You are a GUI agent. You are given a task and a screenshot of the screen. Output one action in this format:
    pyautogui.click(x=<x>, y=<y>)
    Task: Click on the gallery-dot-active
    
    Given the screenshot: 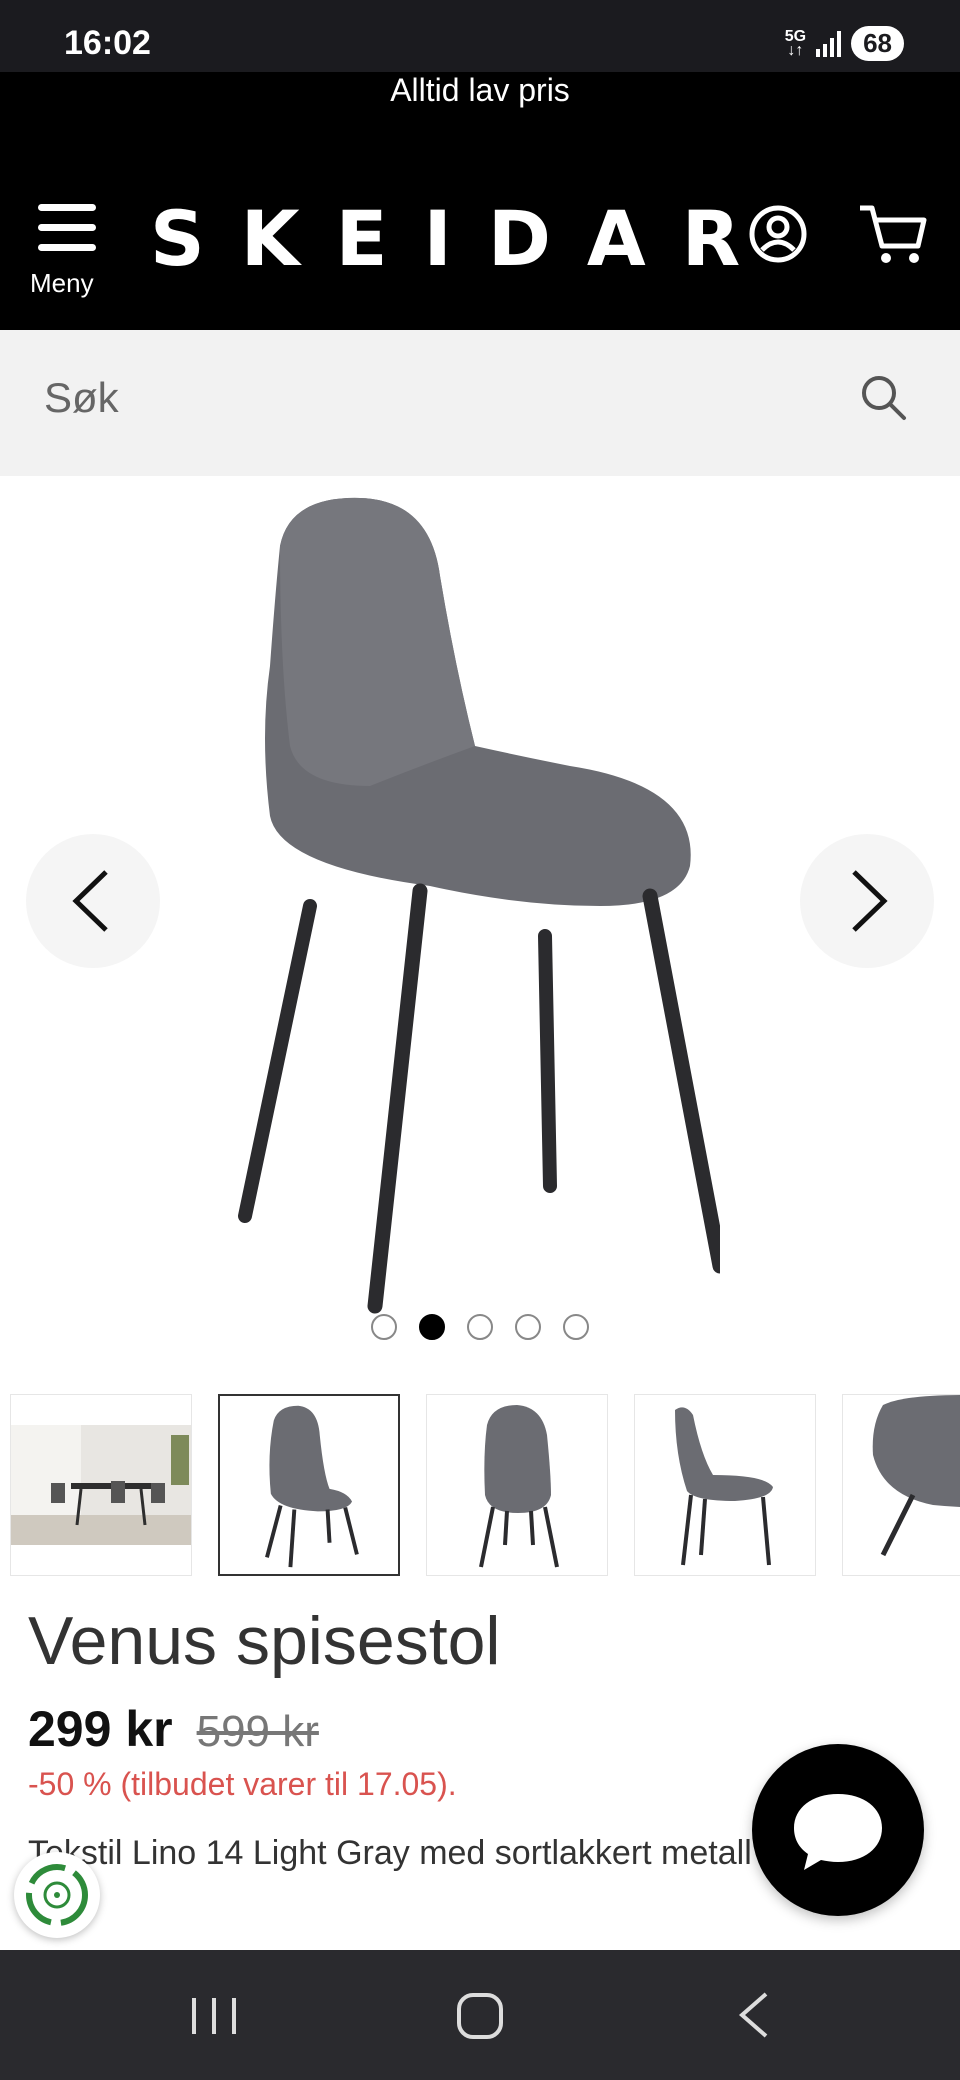 What is the action you would take?
    pyautogui.click(x=432, y=1327)
    